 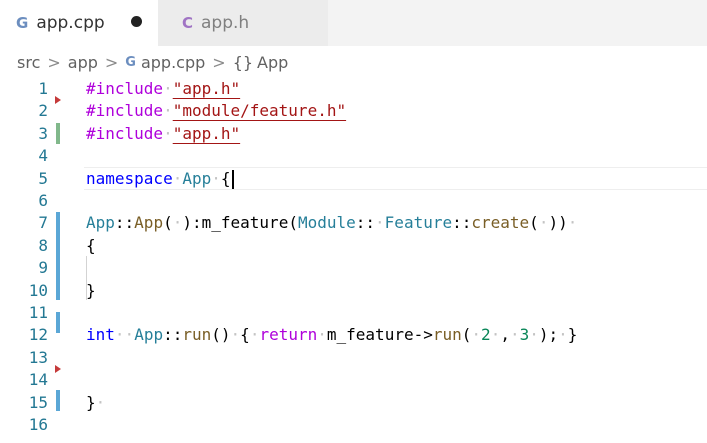 I want to click on line-number: 2, so click(x=43, y=111).